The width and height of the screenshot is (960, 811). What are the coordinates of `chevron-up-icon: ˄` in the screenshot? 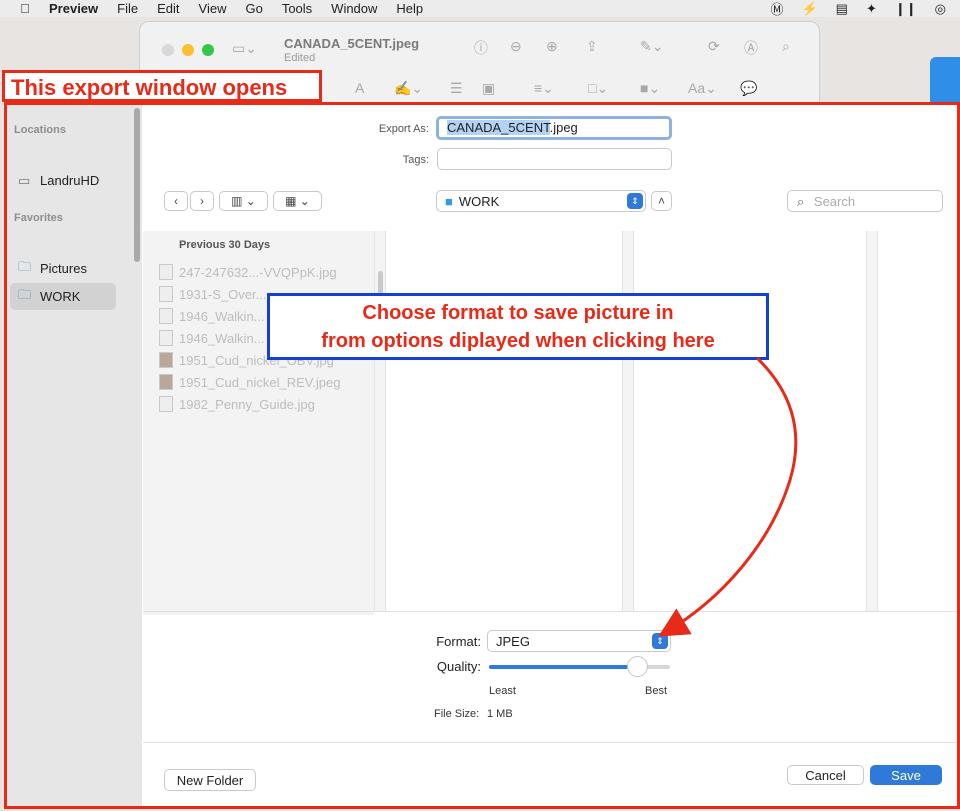 It's located at (661, 201).